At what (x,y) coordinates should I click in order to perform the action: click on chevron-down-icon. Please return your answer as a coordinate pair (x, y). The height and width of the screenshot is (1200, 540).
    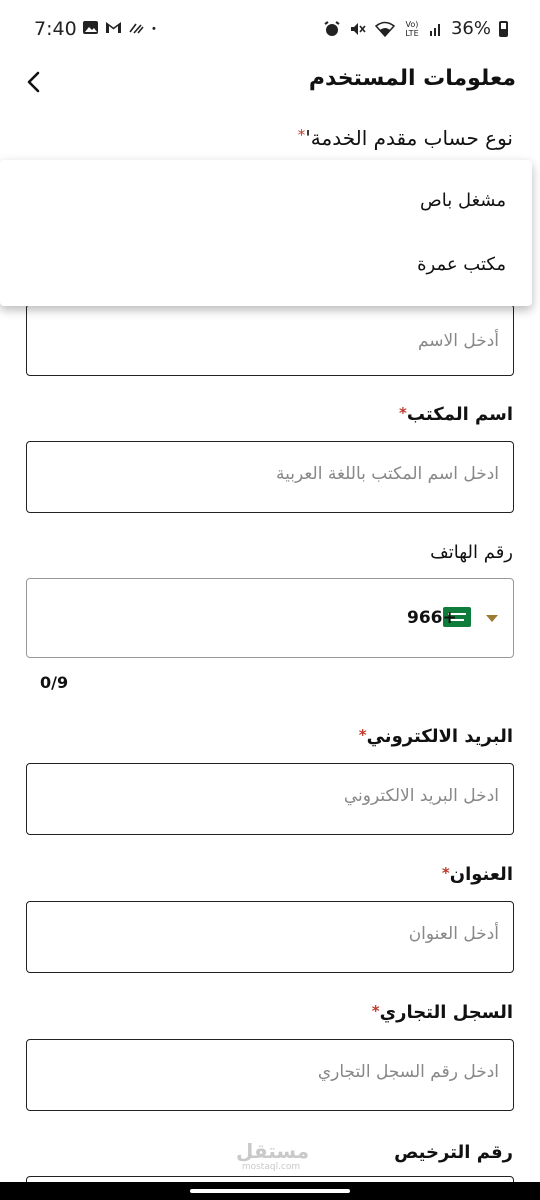
    Looking at the image, I should click on (492, 618).